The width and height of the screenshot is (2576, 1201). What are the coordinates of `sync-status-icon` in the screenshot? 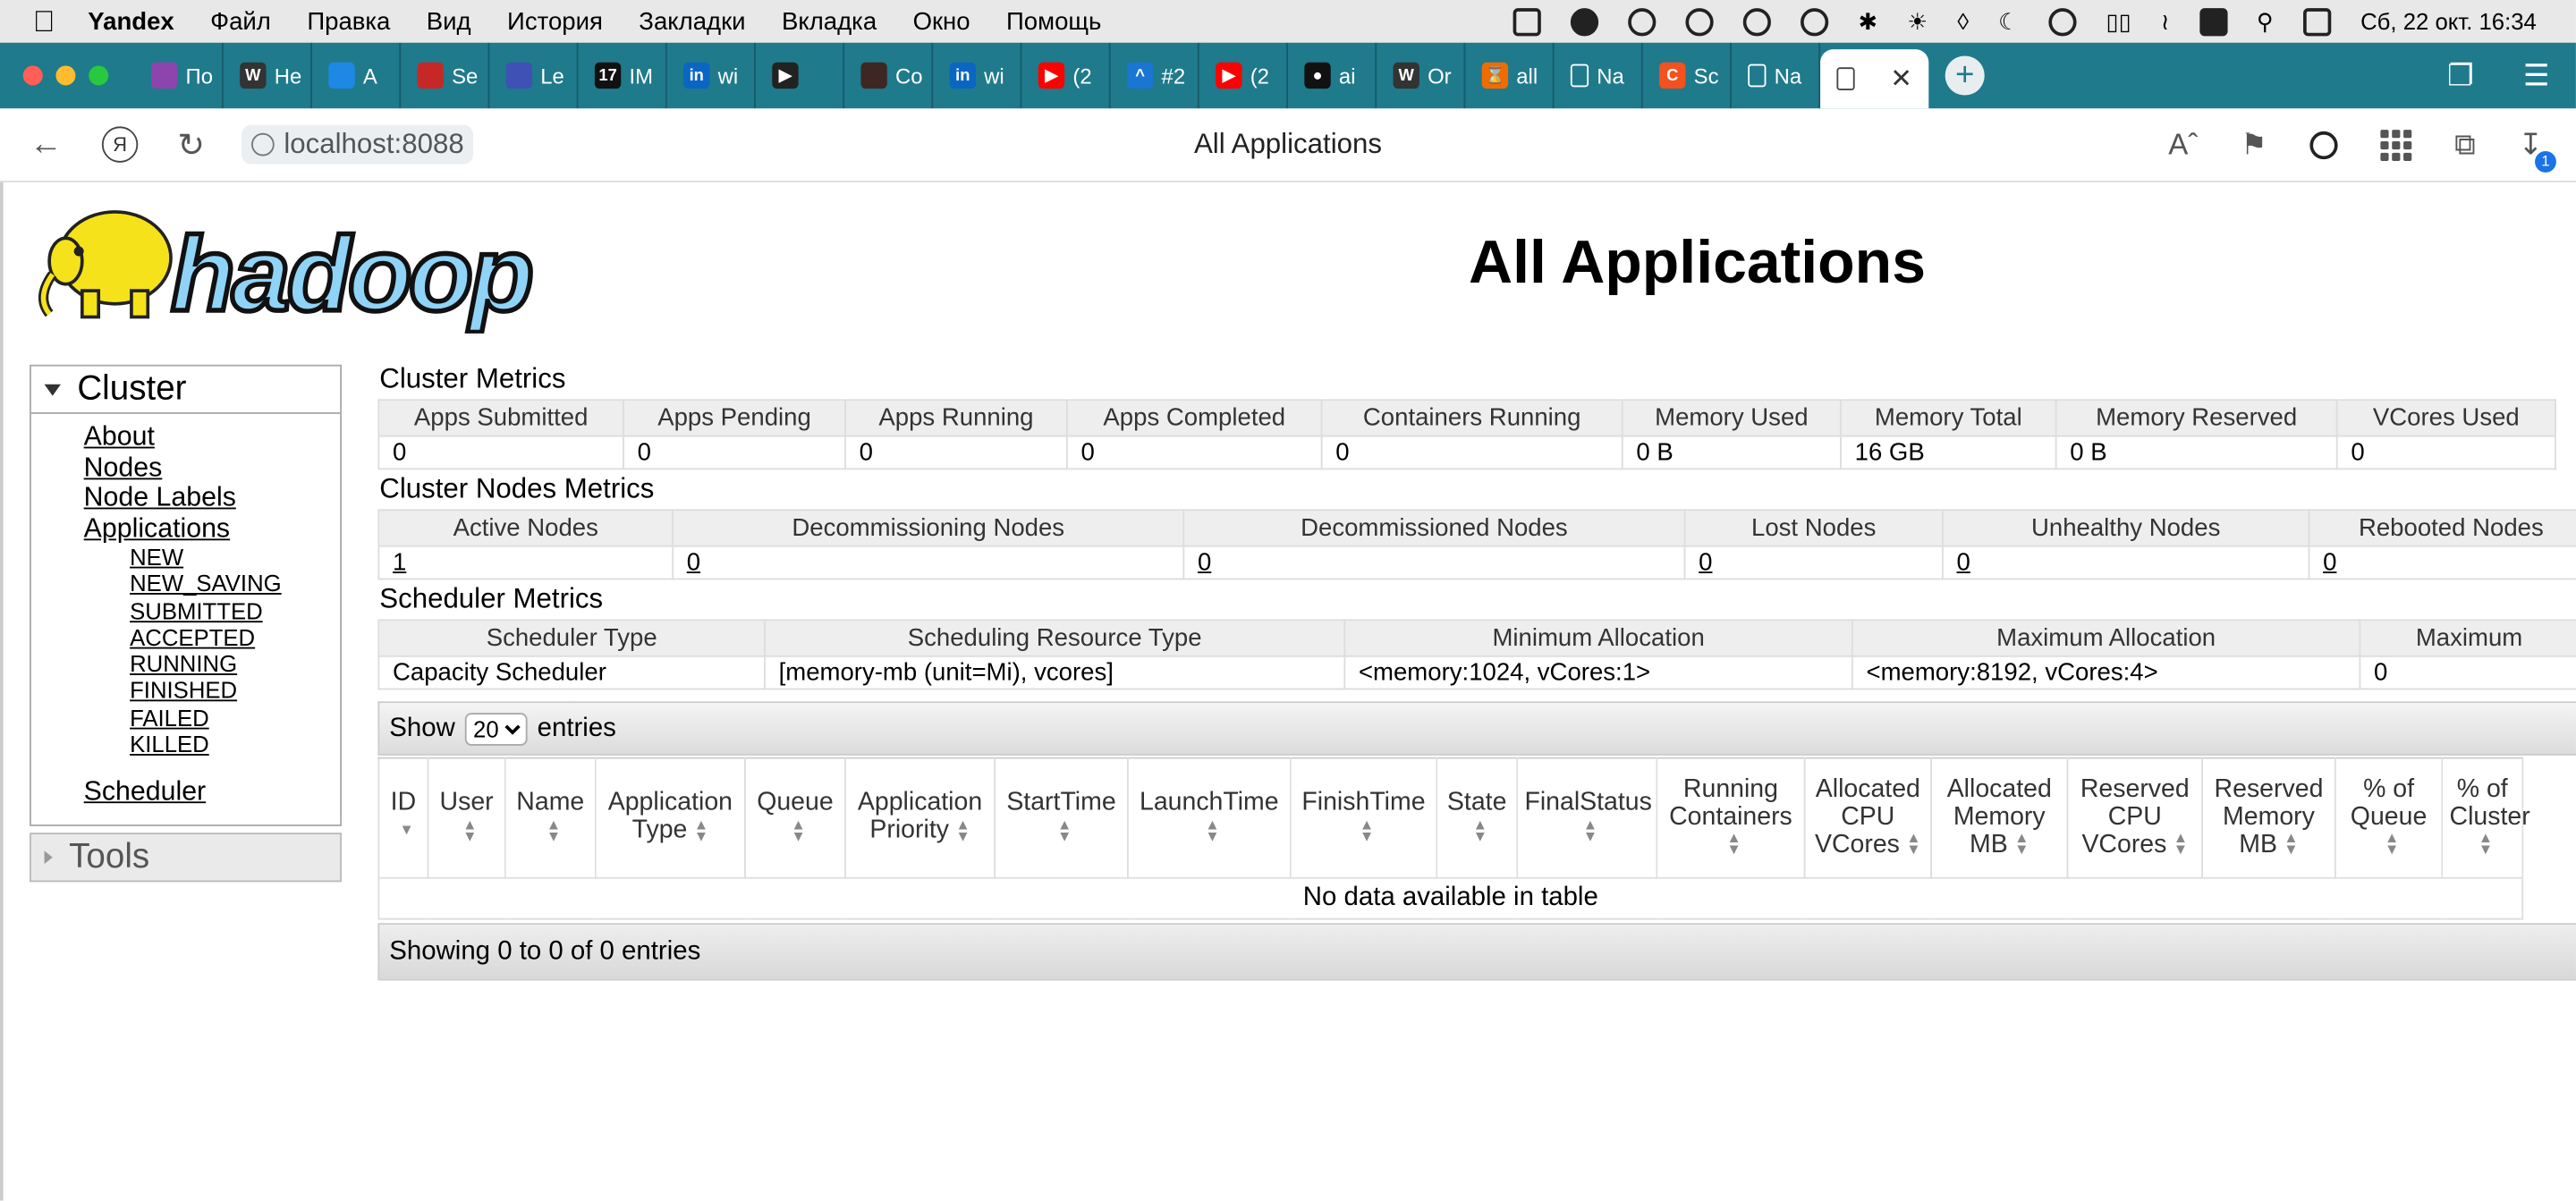 It's located at (1757, 21).